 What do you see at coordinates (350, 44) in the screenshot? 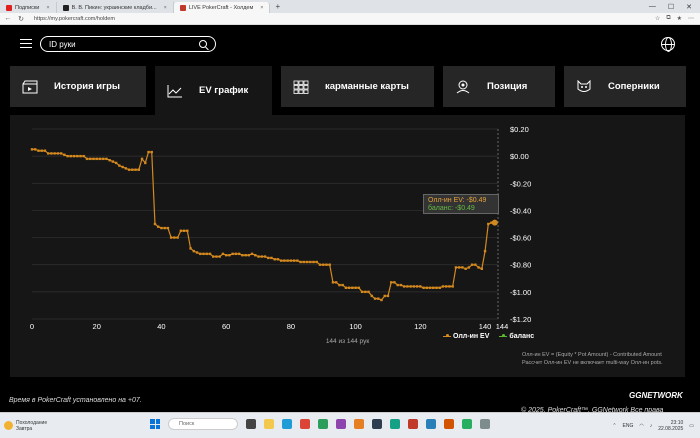
I see `header` at bounding box center [350, 44].